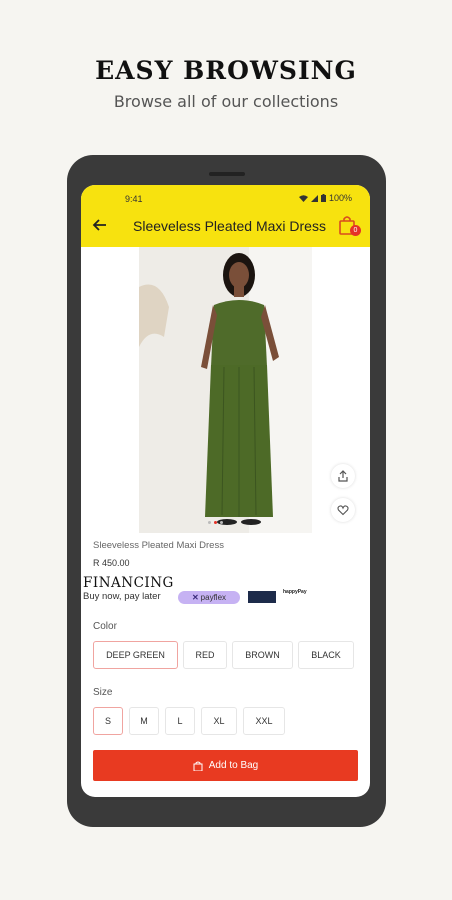  I want to click on signal-icon, so click(314, 198).